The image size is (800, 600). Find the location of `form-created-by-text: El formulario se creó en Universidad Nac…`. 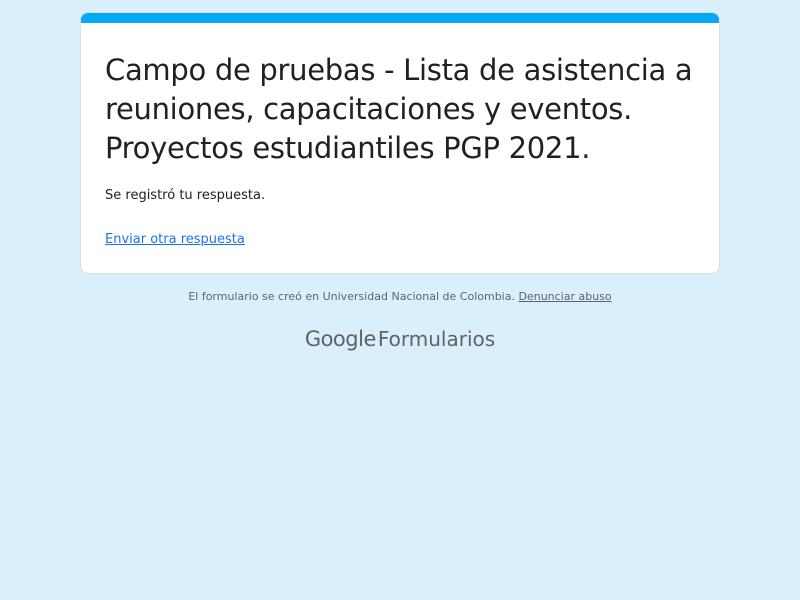

form-created-by-text: El formulario se creó en Universidad Nac… is located at coordinates (353, 296).